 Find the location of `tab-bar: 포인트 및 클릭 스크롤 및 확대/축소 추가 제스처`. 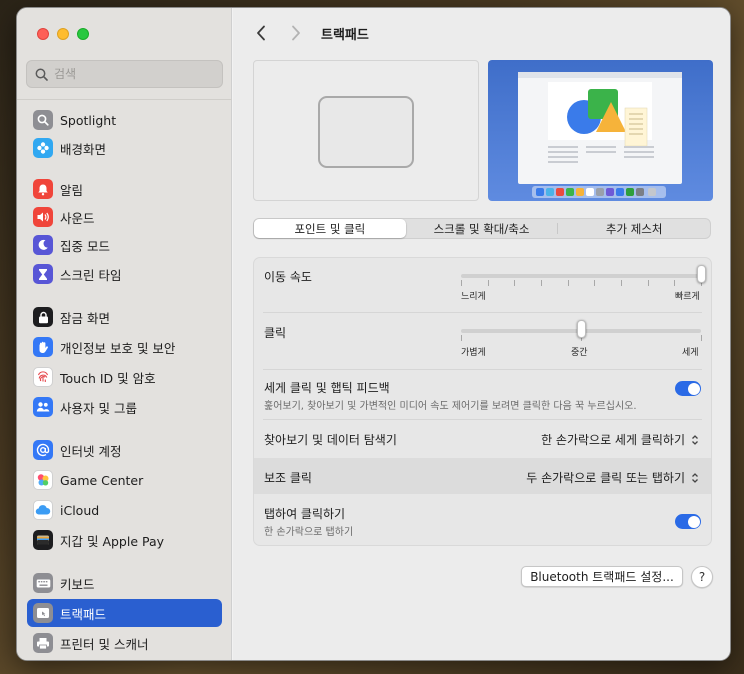

tab-bar: 포인트 및 클릭 스크롤 및 확대/축소 추가 제스처 is located at coordinates (482, 228).